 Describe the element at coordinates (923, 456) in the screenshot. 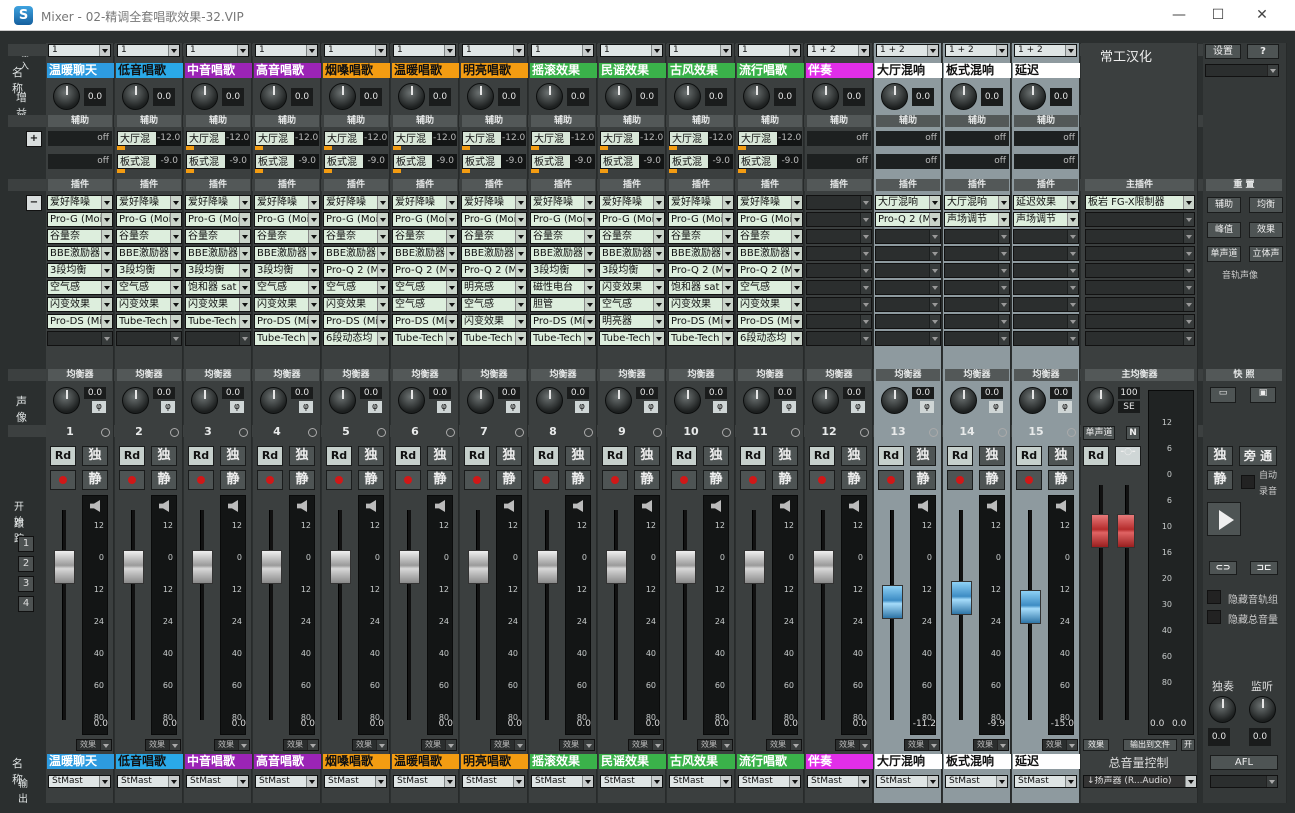

I see `solo-button: 独` at that location.